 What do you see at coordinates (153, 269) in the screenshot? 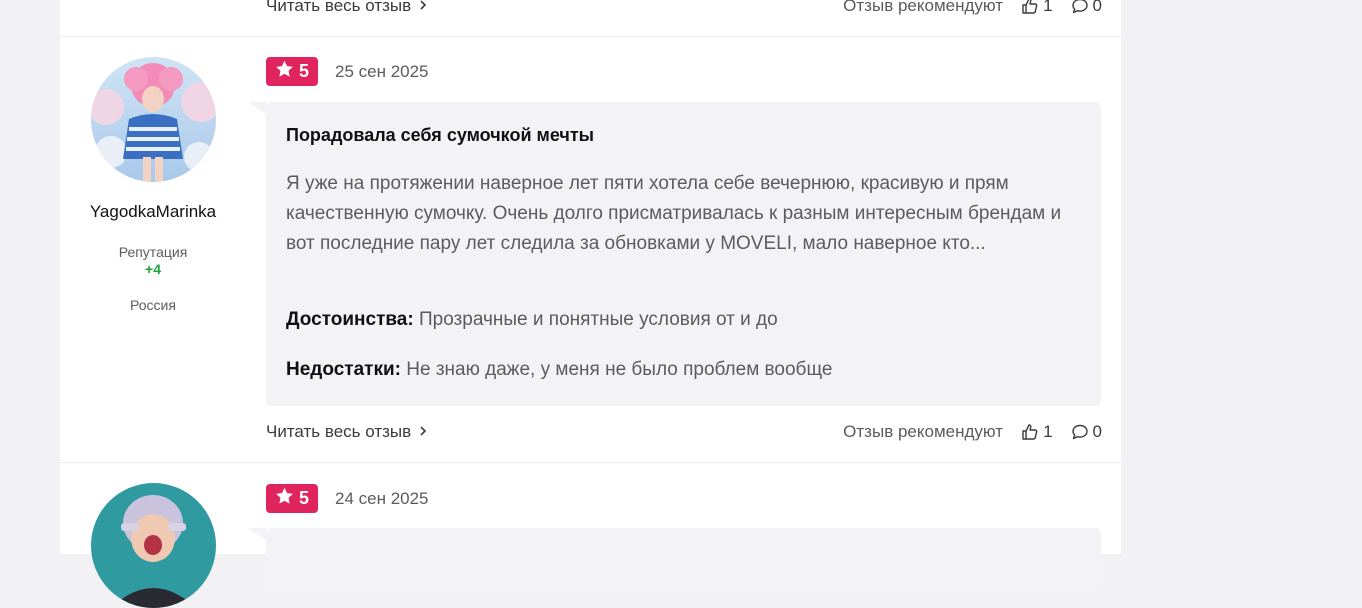
I see `reputation-value: +4` at bounding box center [153, 269].